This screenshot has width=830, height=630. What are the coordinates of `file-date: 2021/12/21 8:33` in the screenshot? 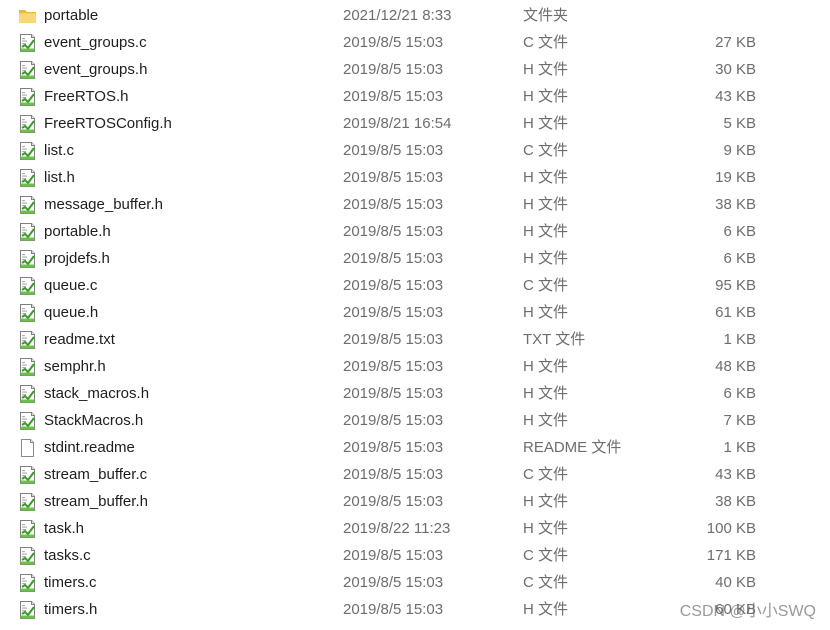 It's located at (397, 15).